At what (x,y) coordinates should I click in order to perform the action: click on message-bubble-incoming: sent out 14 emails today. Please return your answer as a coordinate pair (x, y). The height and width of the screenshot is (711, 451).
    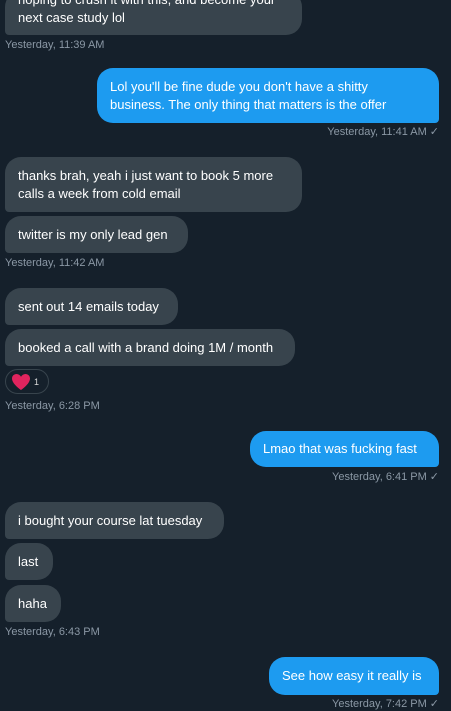
    Looking at the image, I should click on (91, 306).